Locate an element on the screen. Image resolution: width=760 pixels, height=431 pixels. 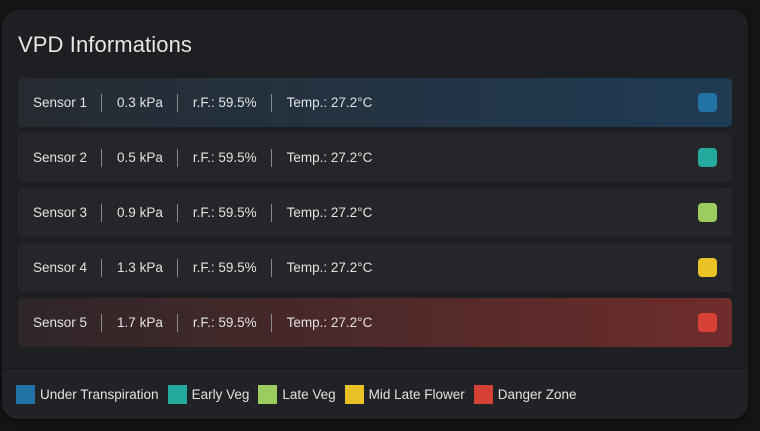
legend-item-danger-zone: Danger Zone is located at coordinates (525, 394).